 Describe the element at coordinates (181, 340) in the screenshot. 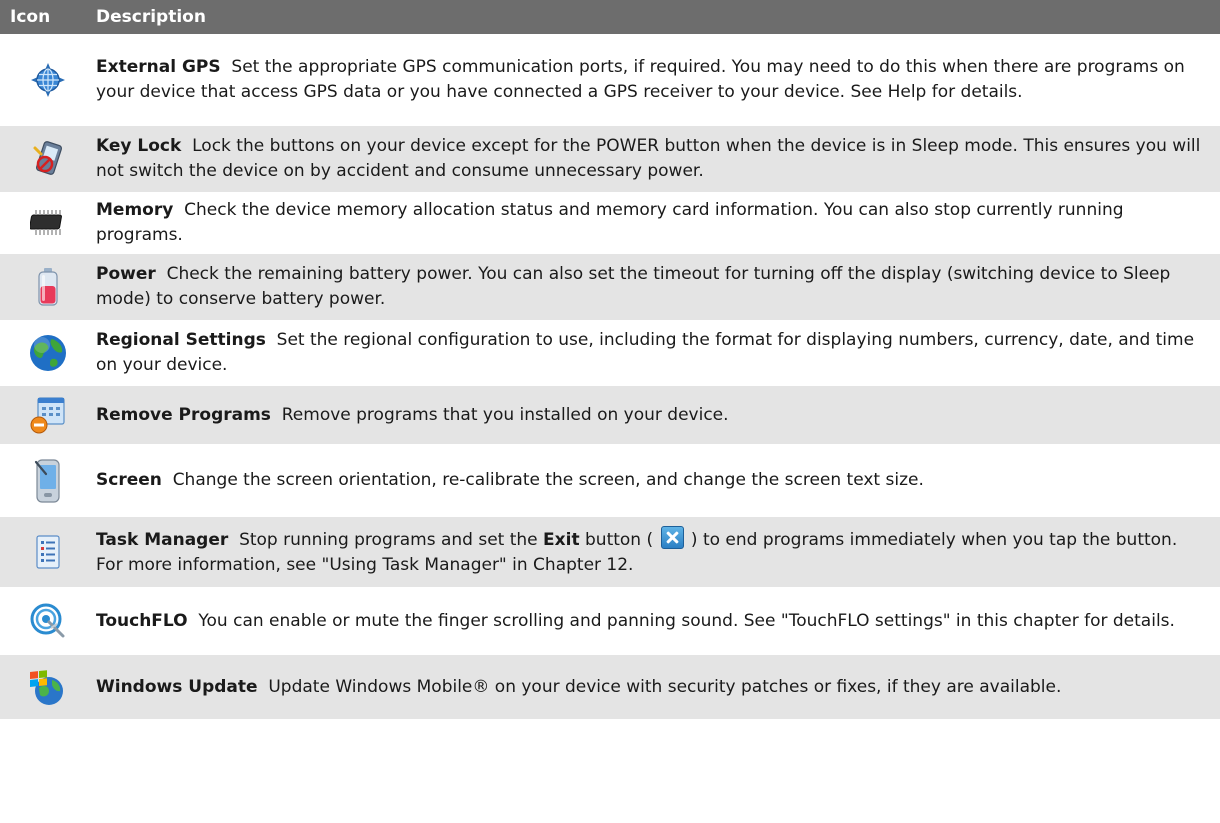

I see `row-title: Regional Settings` at that location.